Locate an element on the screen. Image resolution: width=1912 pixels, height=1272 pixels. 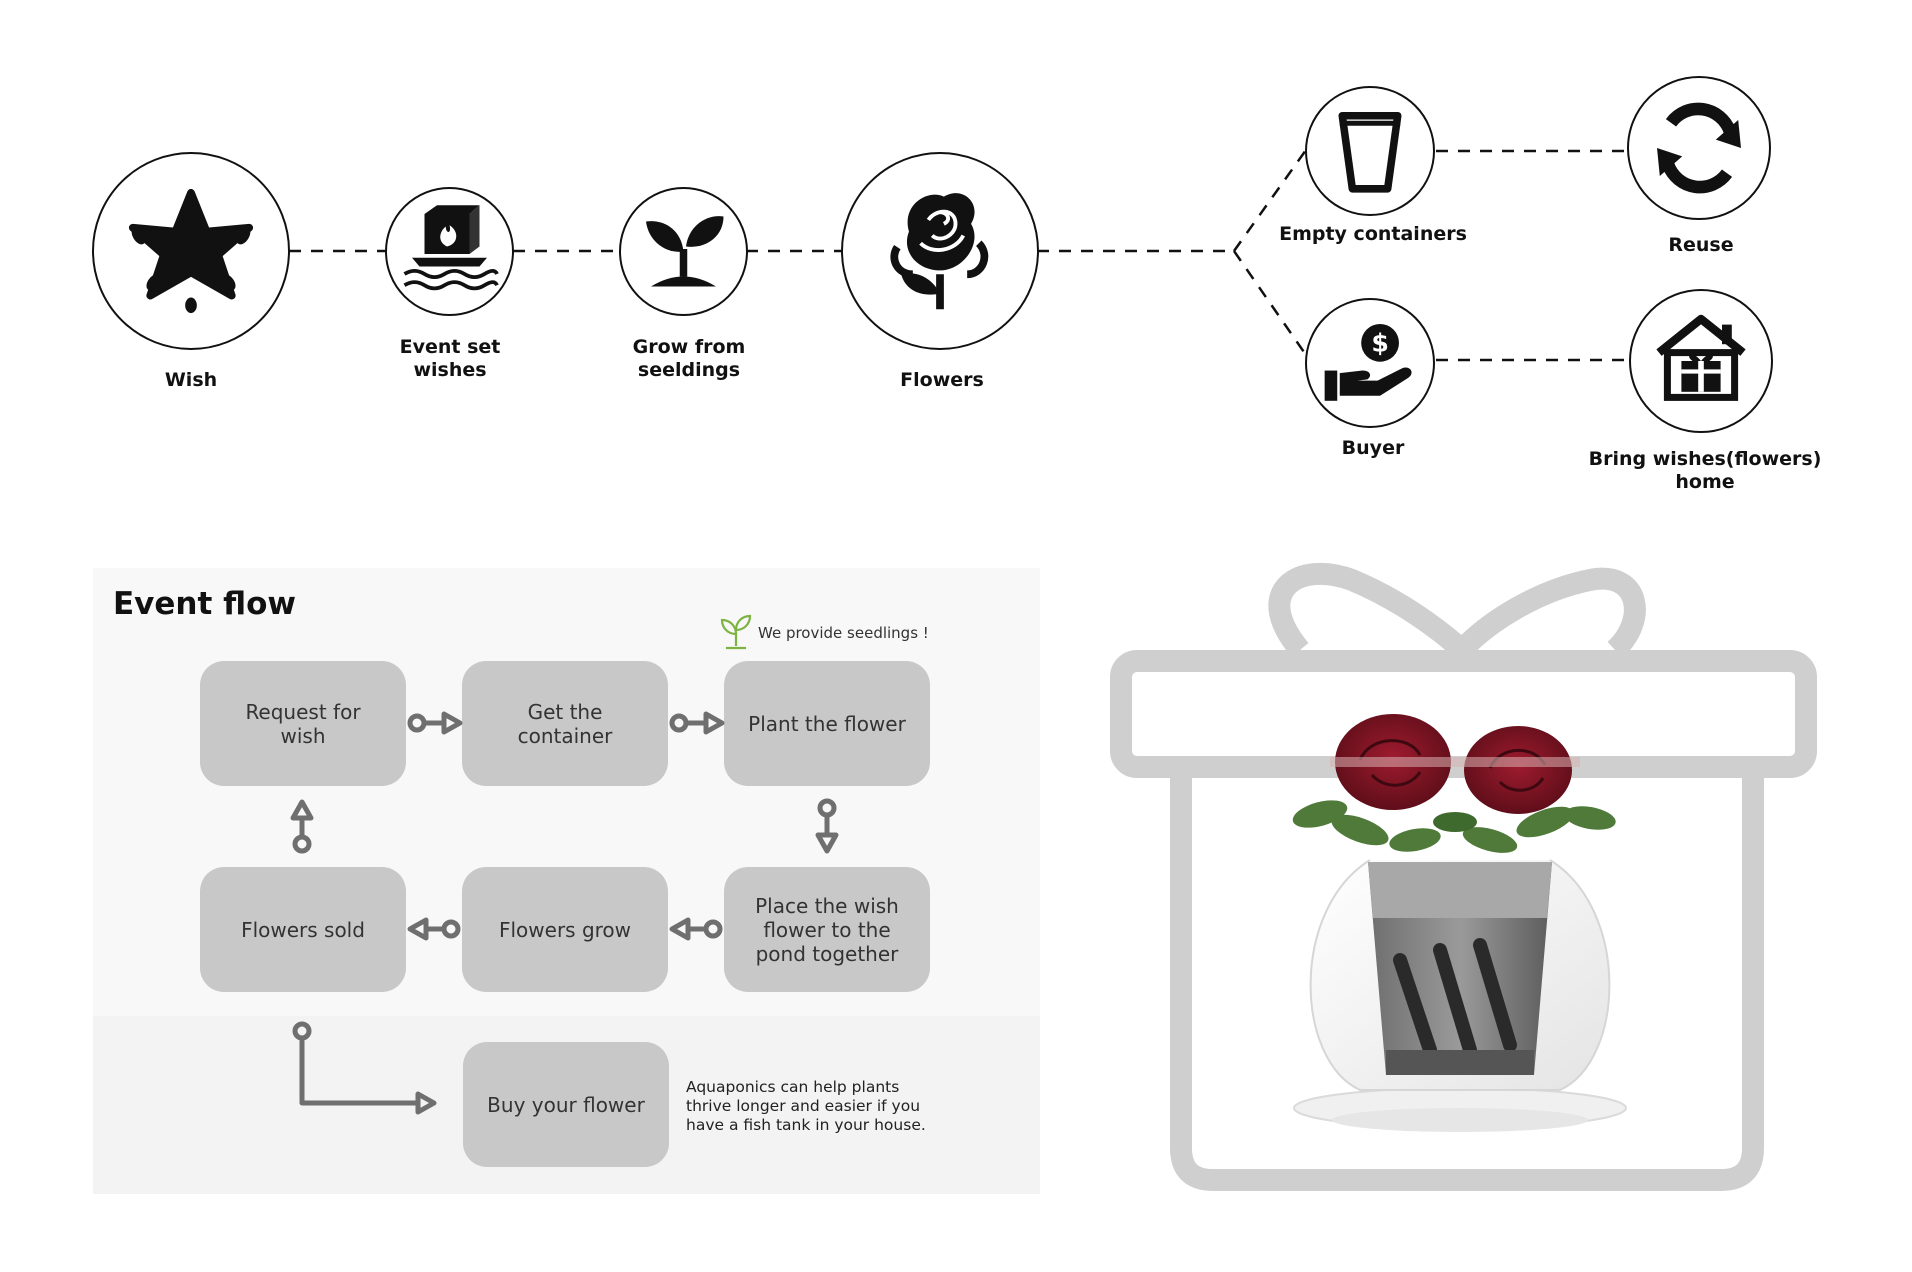
rose-leaves is located at coordinates (1454, 826).